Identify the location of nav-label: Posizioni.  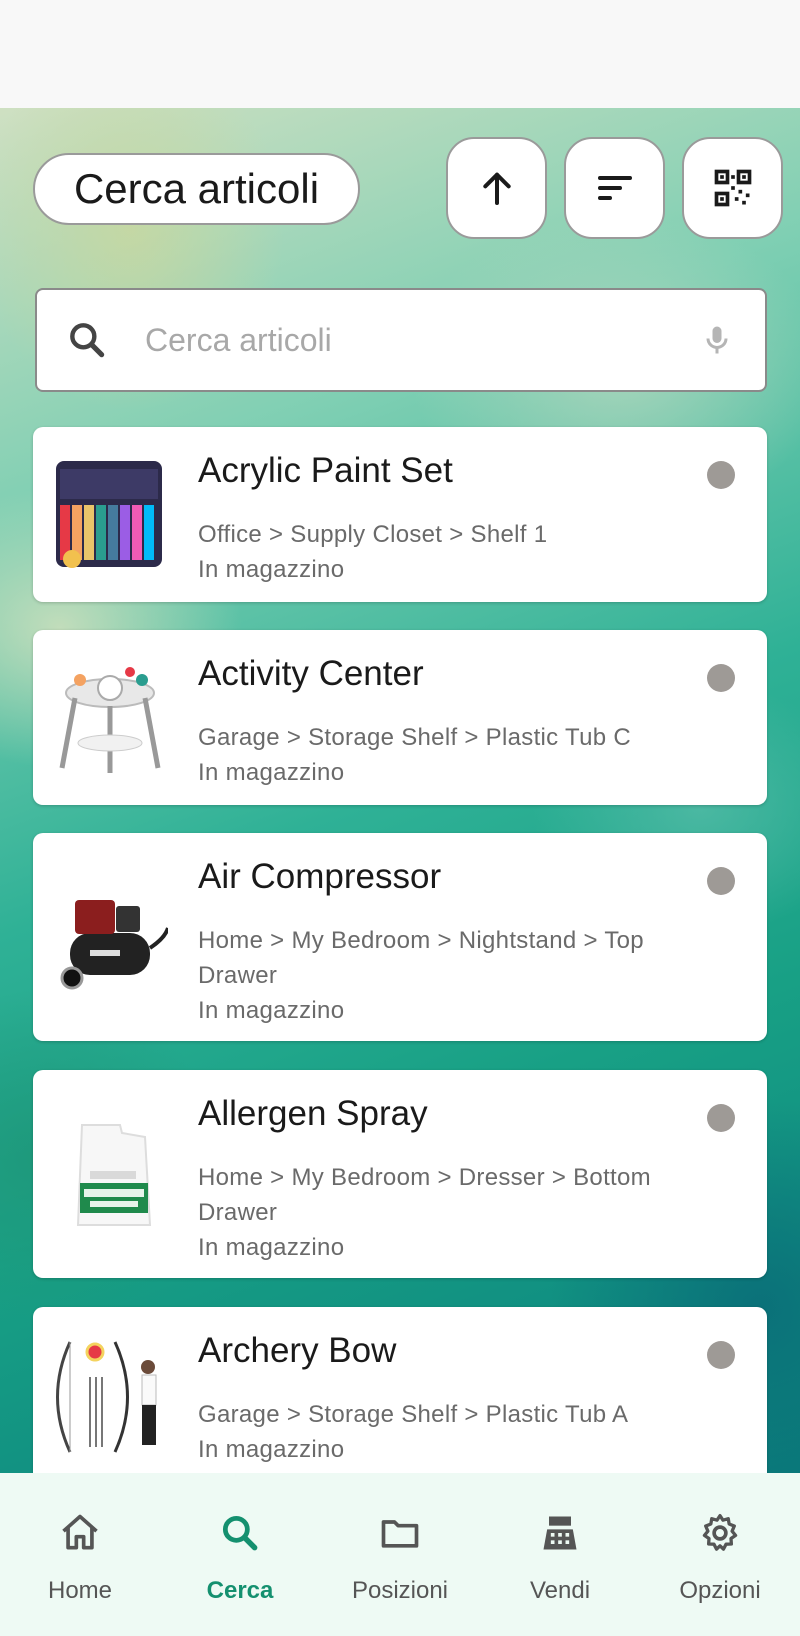
(400, 1590).